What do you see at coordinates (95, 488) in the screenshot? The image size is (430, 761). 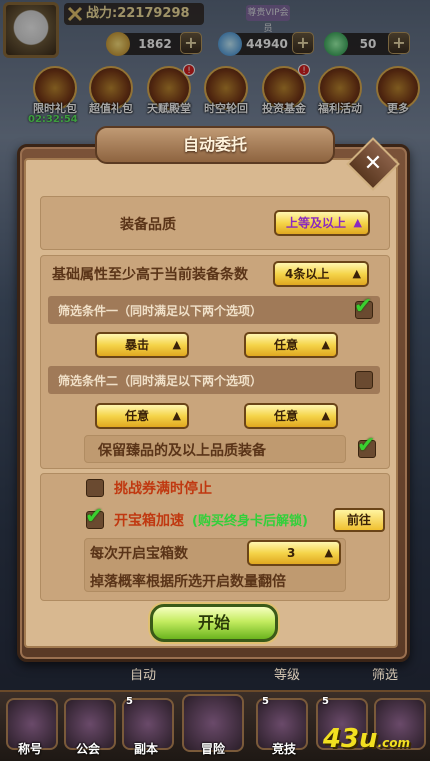 I see `stop-when-full-checkbox` at bounding box center [95, 488].